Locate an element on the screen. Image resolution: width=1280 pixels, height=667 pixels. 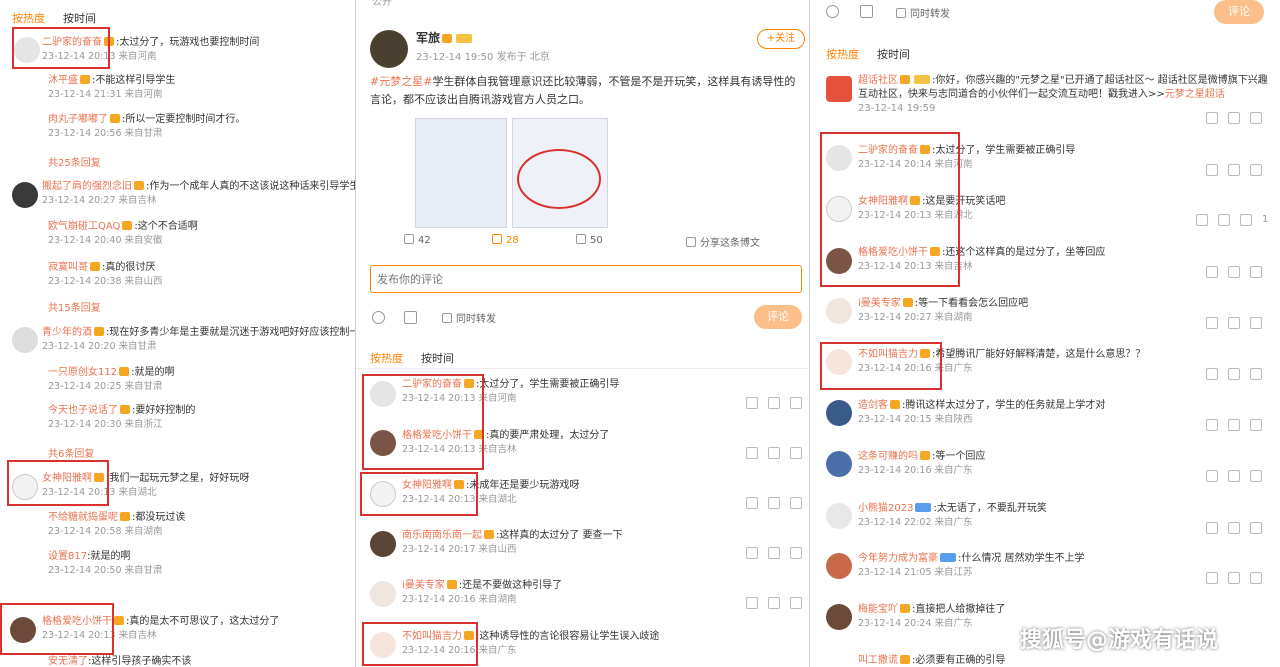
reply-author: 不给糖就捣蛋呢 is located at coordinates (83, 517).